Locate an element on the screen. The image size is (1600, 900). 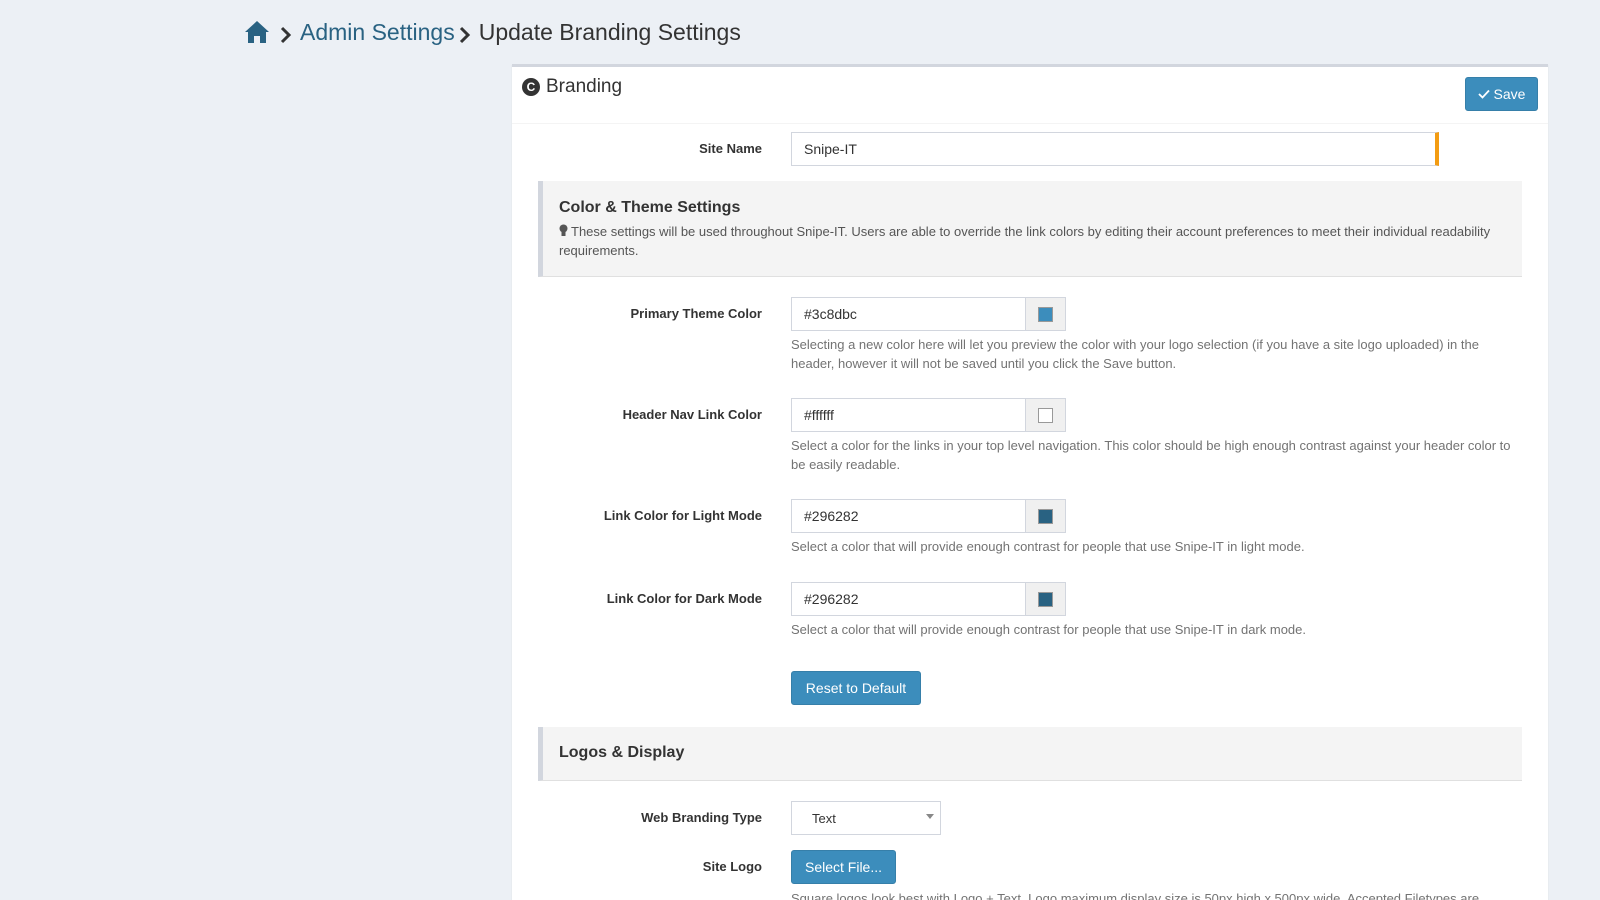
copyright-icon: C is located at coordinates (531, 87).